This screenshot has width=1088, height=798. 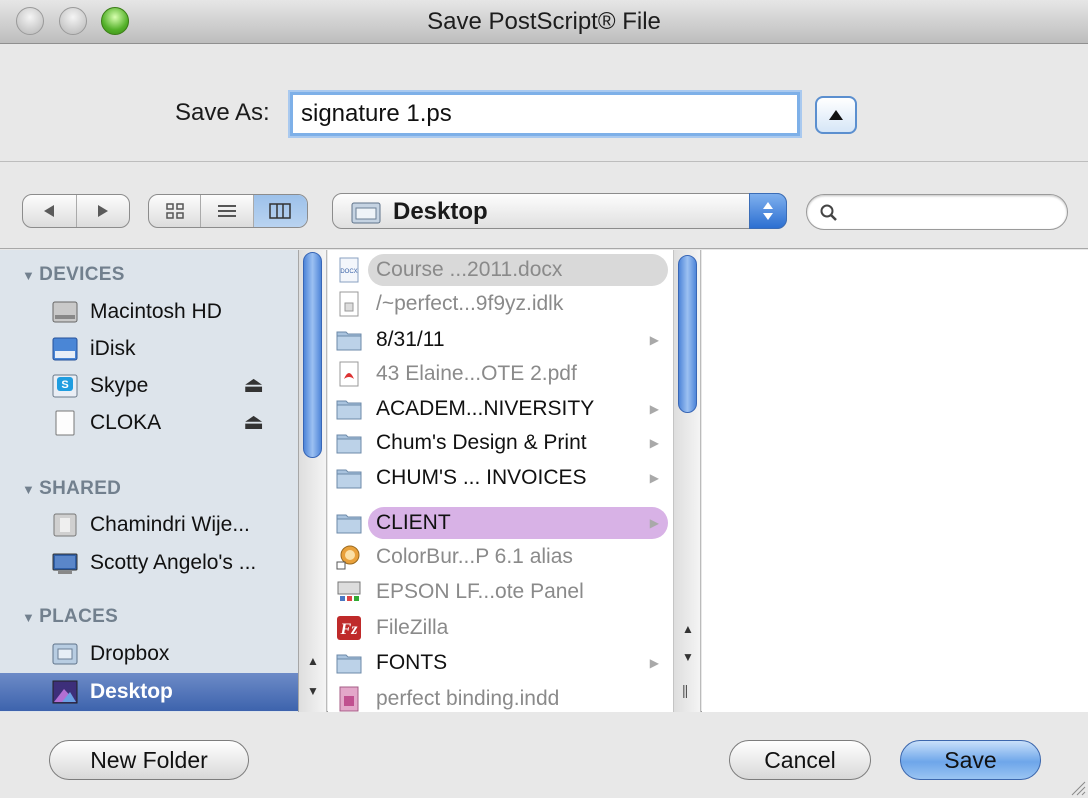 I want to click on idisk-icon, so click(x=65, y=349).